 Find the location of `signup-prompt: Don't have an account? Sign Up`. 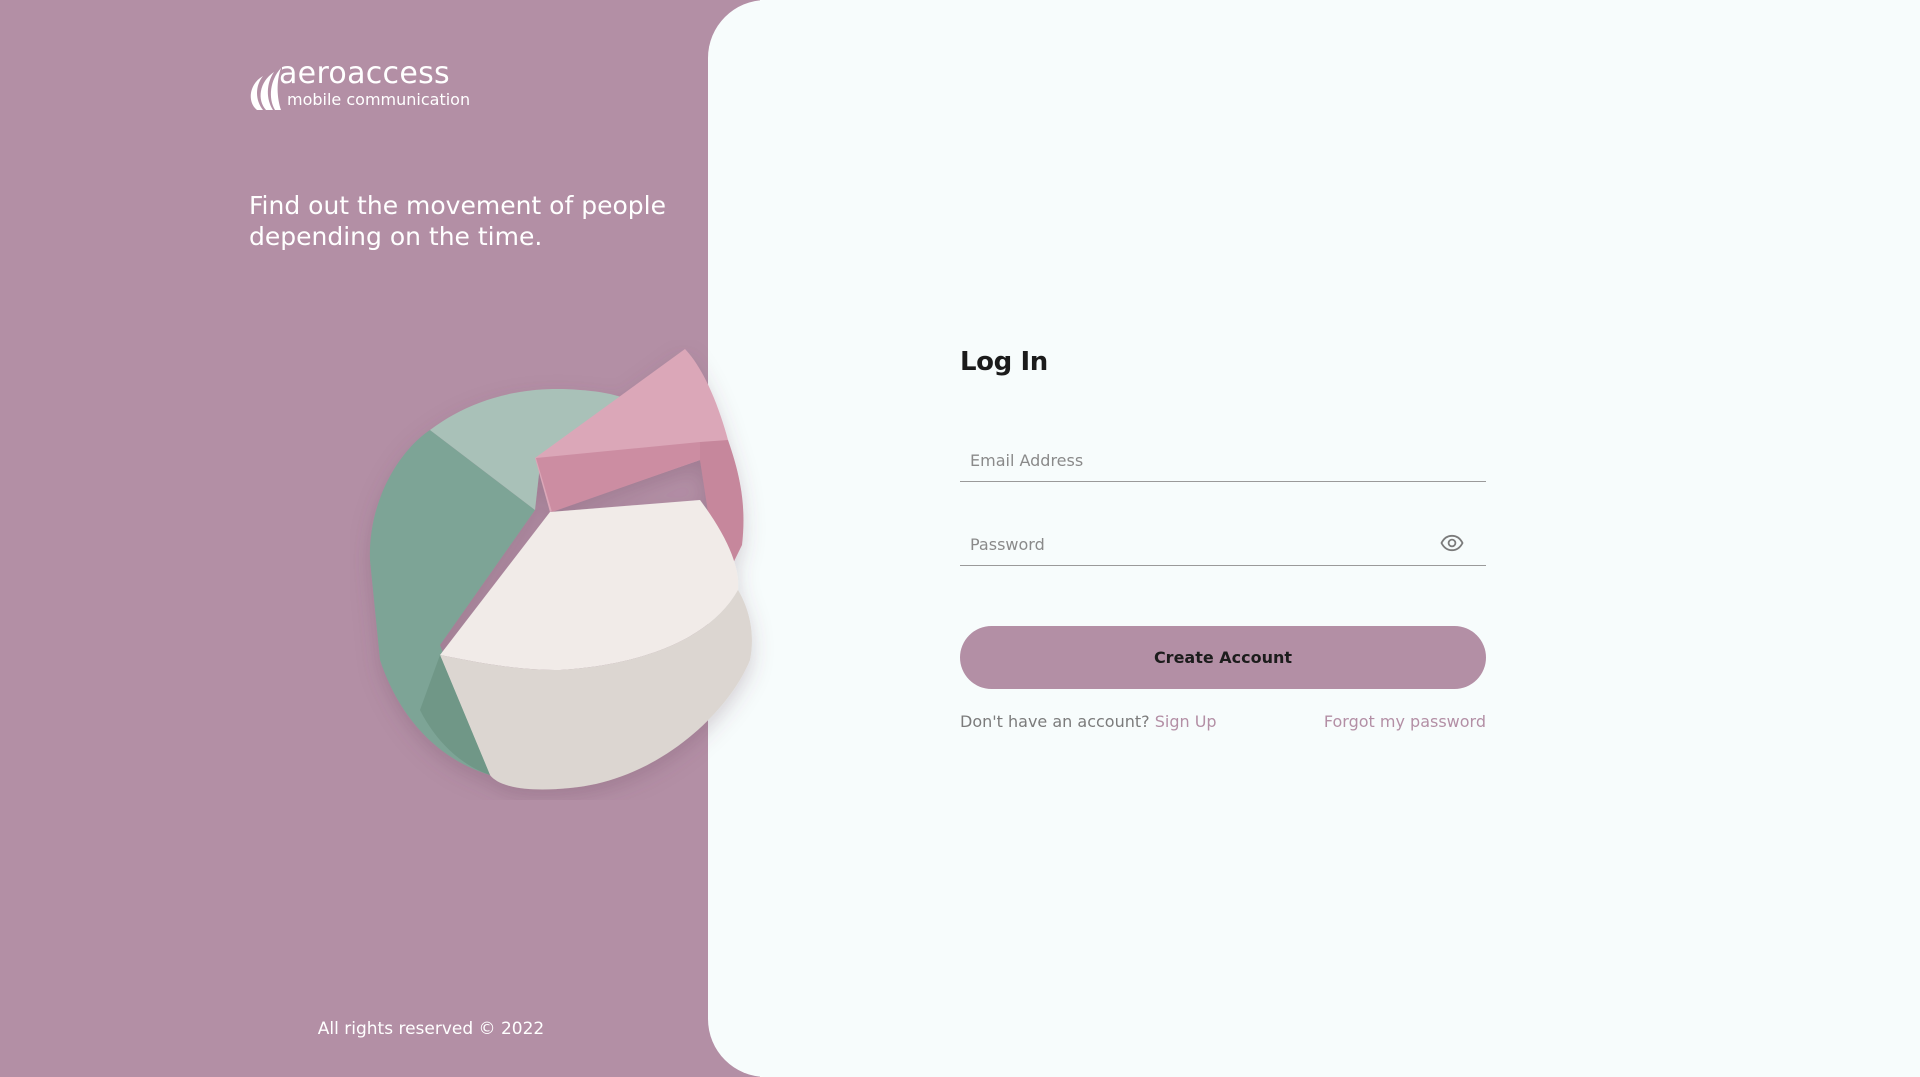

signup-prompt: Don't have an account? Sign Up is located at coordinates (1088, 722).